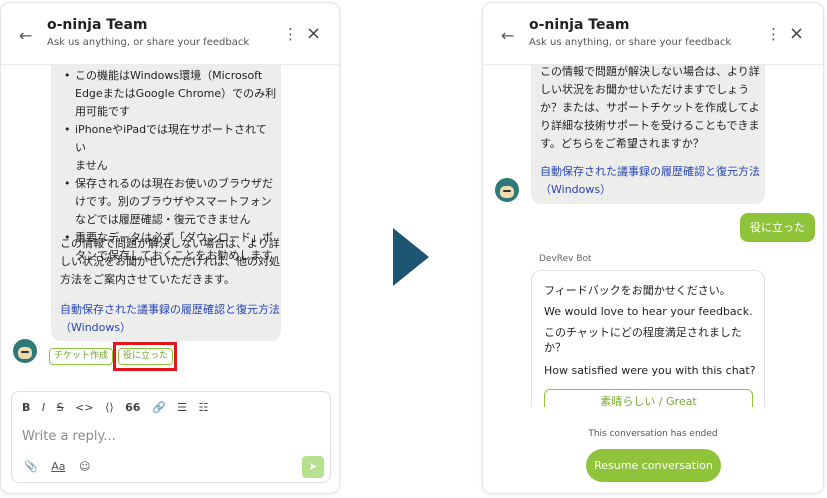  I want to click on highlight-box, so click(145, 356).